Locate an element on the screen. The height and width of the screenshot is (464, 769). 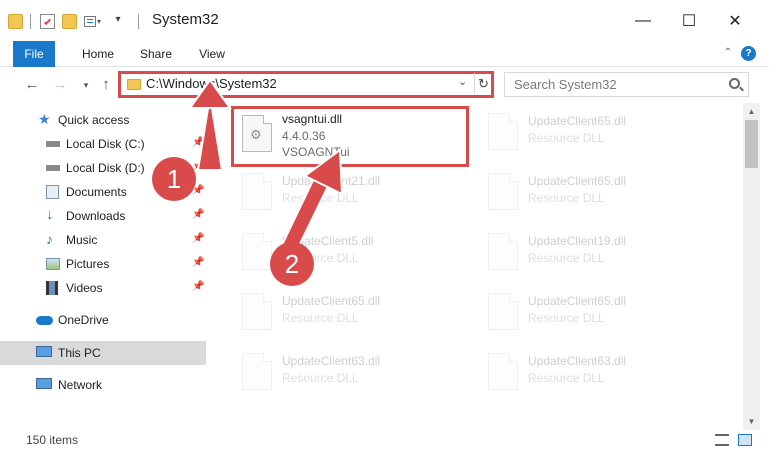
sidebar-item-label: Downloads is located at coordinates (96, 216).